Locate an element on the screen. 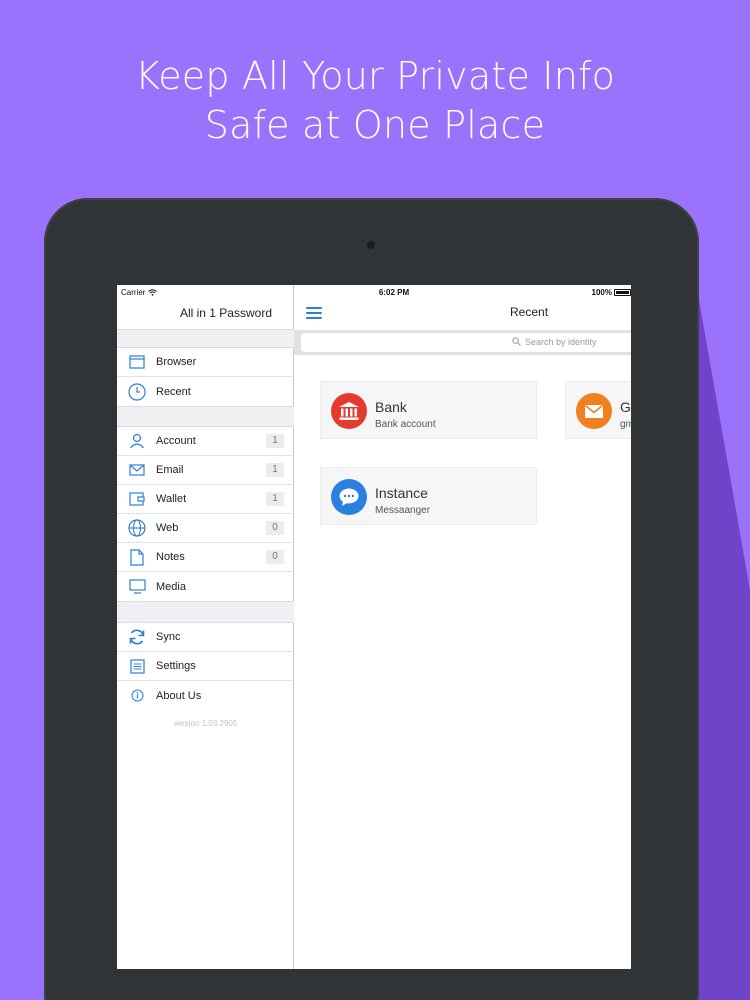  person-icon is located at coordinates (137, 441).